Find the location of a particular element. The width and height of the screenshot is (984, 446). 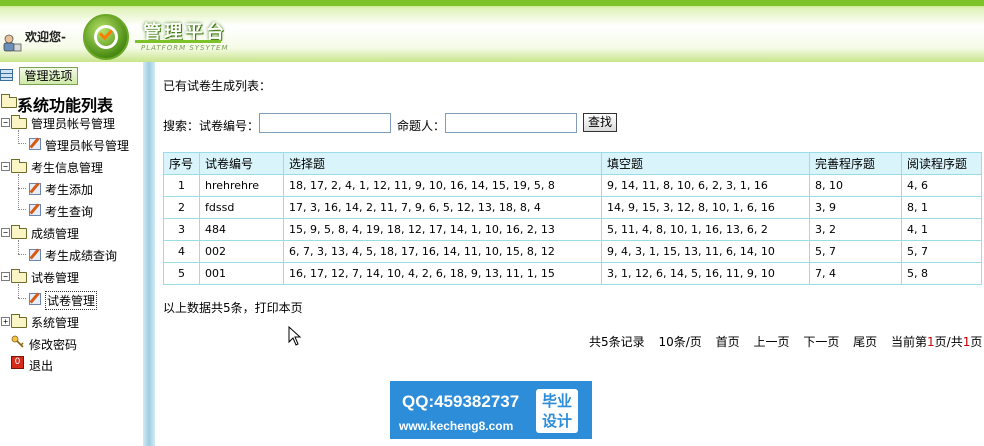

watermark-url: www.kecheng8.com is located at coordinates (456, 426).